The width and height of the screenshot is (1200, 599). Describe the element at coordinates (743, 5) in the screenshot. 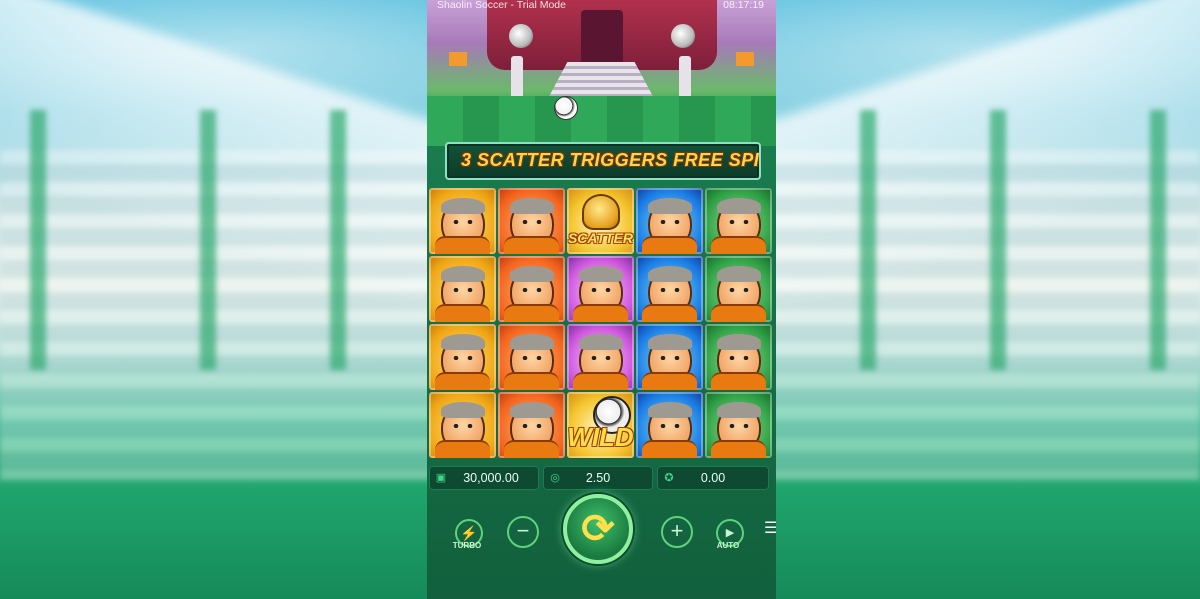

I see `clock: 08:17:19` at that location.